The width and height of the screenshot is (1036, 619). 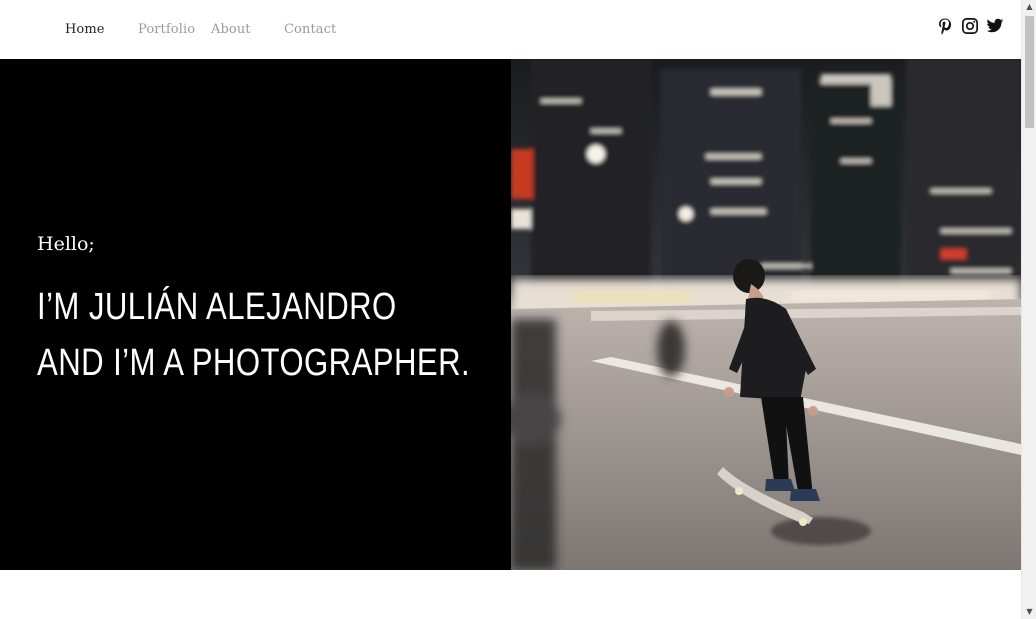 I want to click on nav-about-link: About, so click(x=231, y=29).